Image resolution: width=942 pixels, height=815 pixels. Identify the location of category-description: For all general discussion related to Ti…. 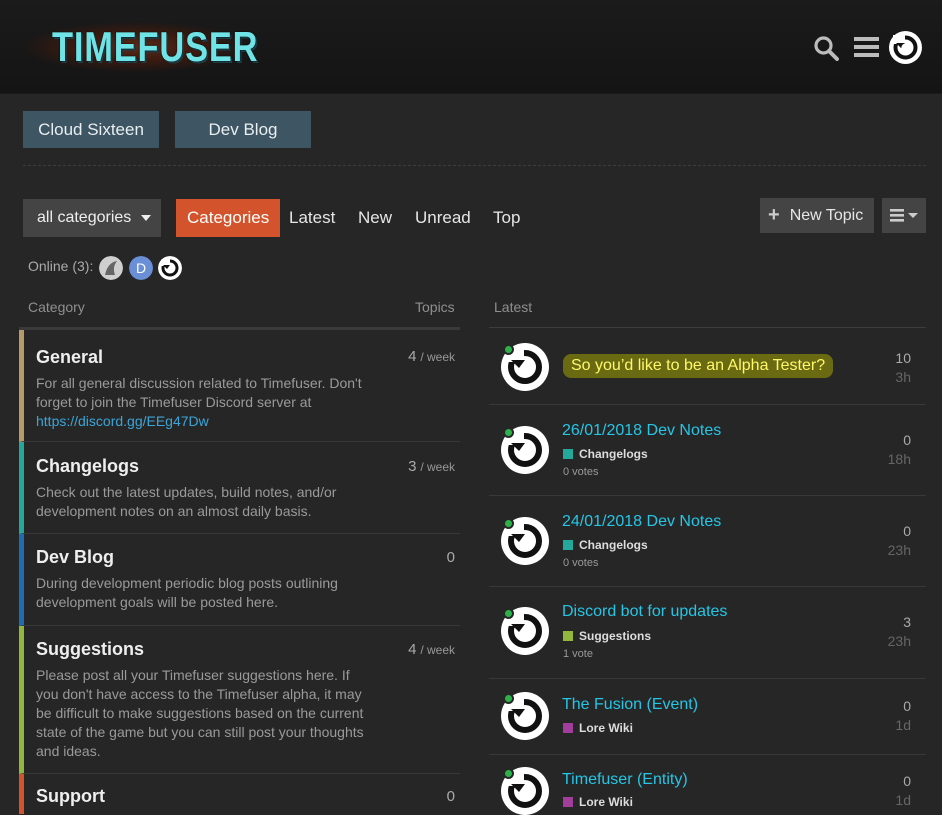
(199, 402).